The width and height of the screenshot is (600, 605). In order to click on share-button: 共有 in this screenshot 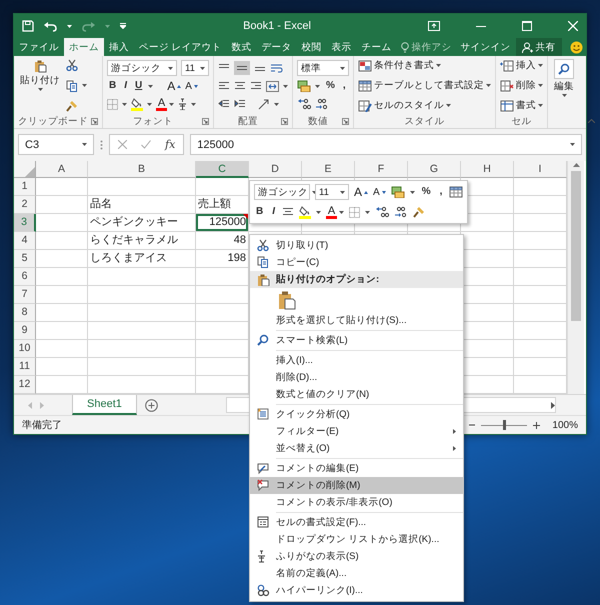, I will do `click(539, 47)`.